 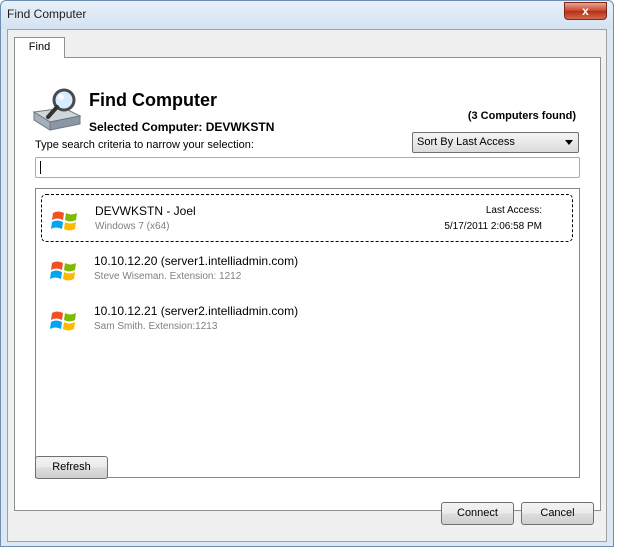 What do you see at coordinates (557, 513) in the screenshot?
I see `cancel-button: Cancel` at bounding box center [557, 513].